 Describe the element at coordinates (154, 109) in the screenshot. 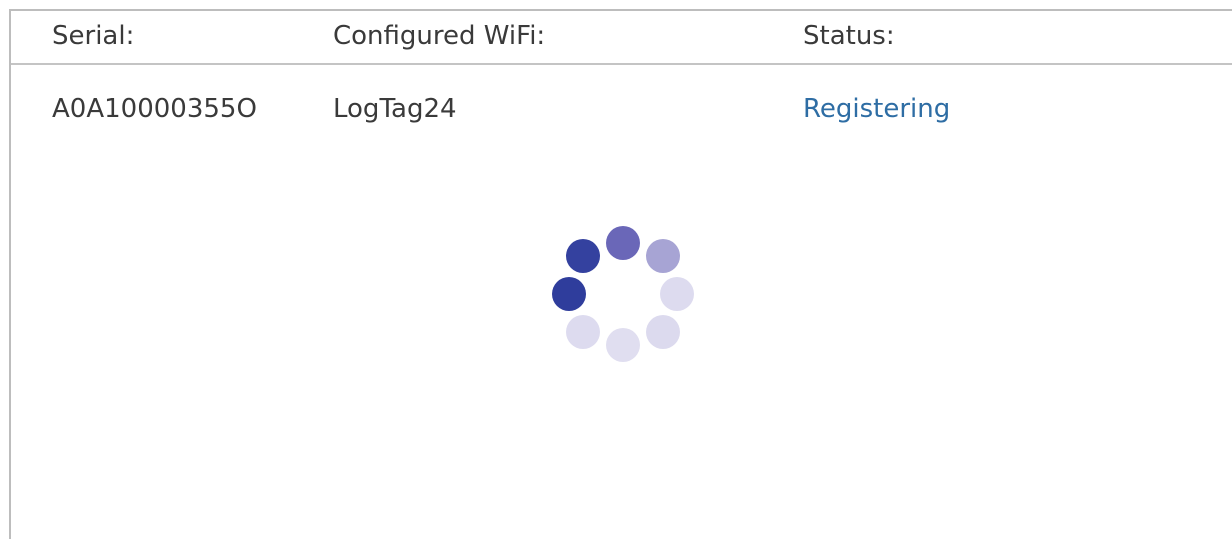

I see `serial-cell: A0A10000355O` at that location.